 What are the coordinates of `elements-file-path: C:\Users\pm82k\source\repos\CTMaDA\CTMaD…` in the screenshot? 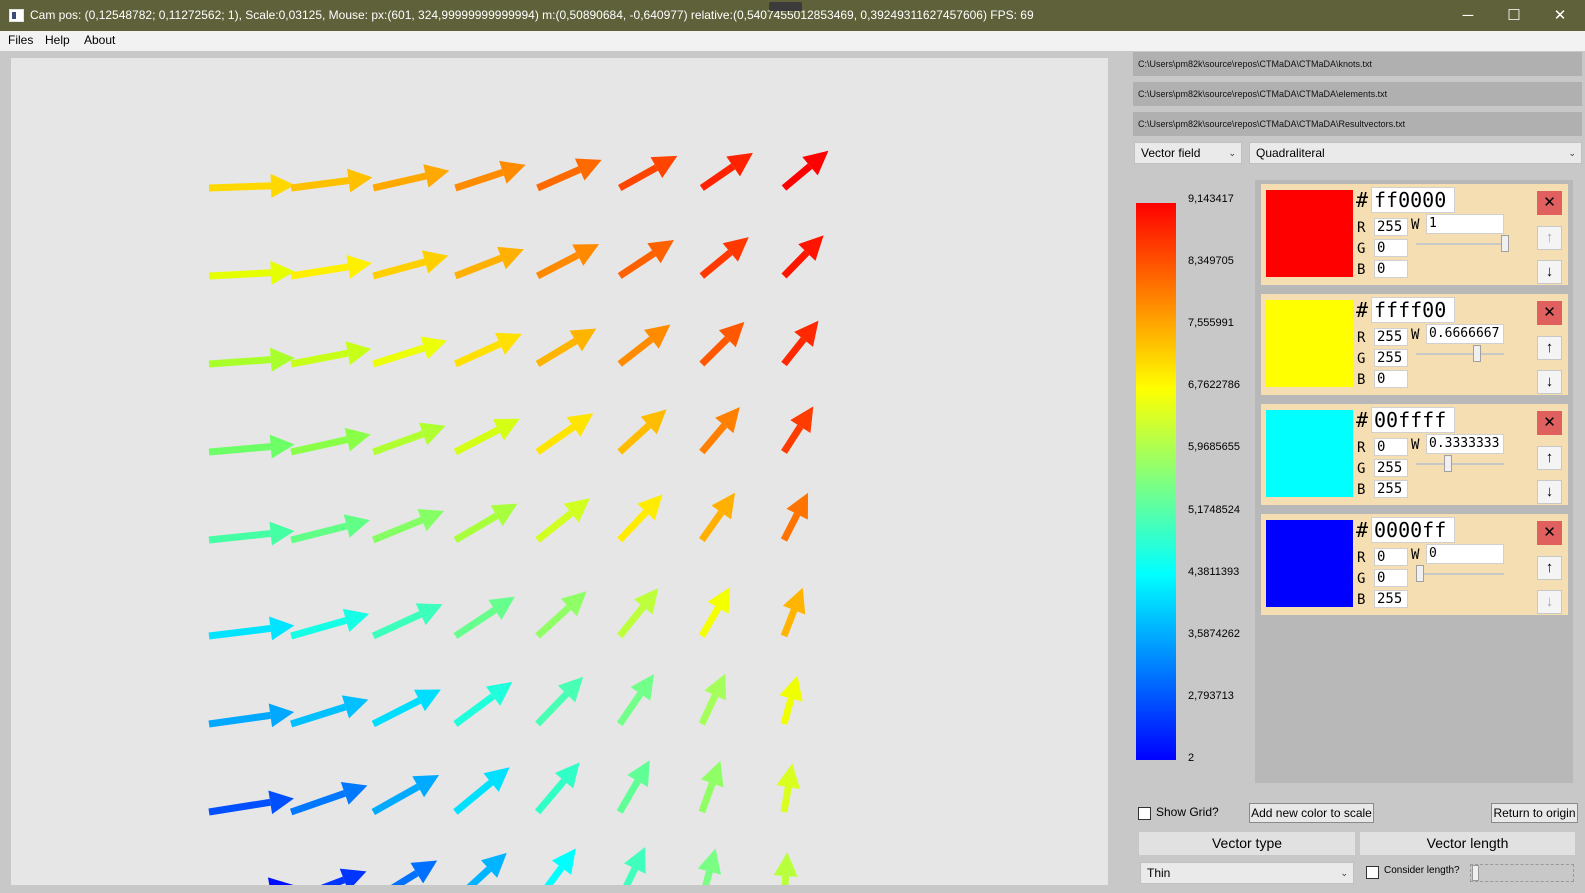 It's located at (1357, 94).